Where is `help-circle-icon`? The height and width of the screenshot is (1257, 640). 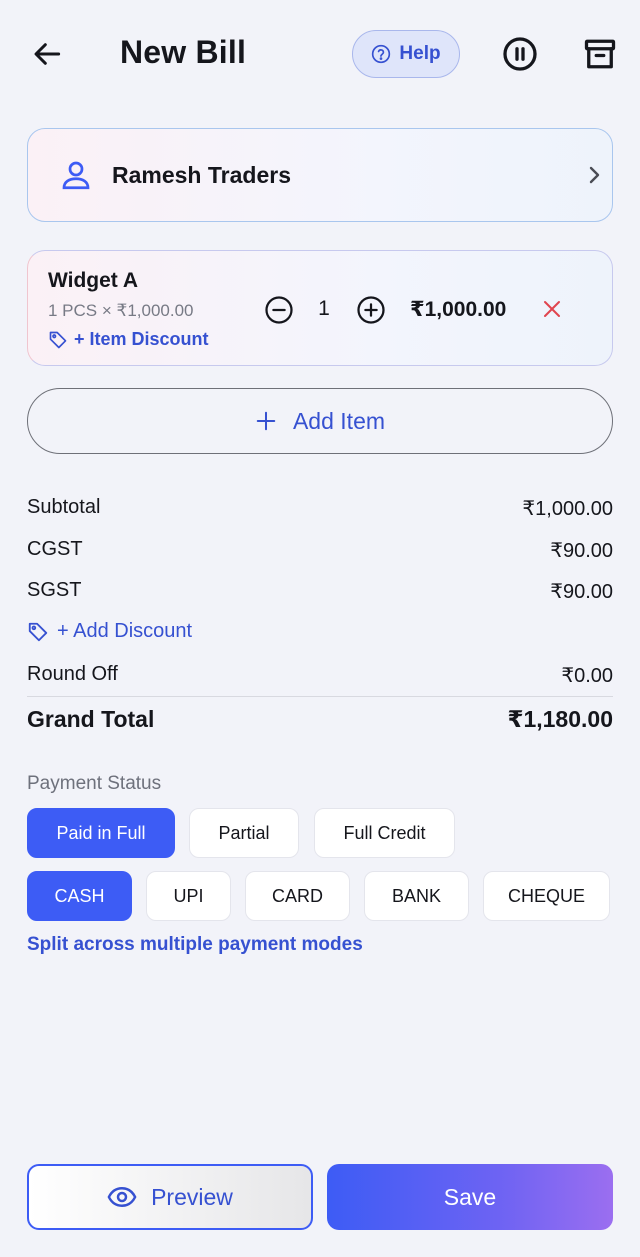 help-circle-icon is located at coordinates (381, 54).